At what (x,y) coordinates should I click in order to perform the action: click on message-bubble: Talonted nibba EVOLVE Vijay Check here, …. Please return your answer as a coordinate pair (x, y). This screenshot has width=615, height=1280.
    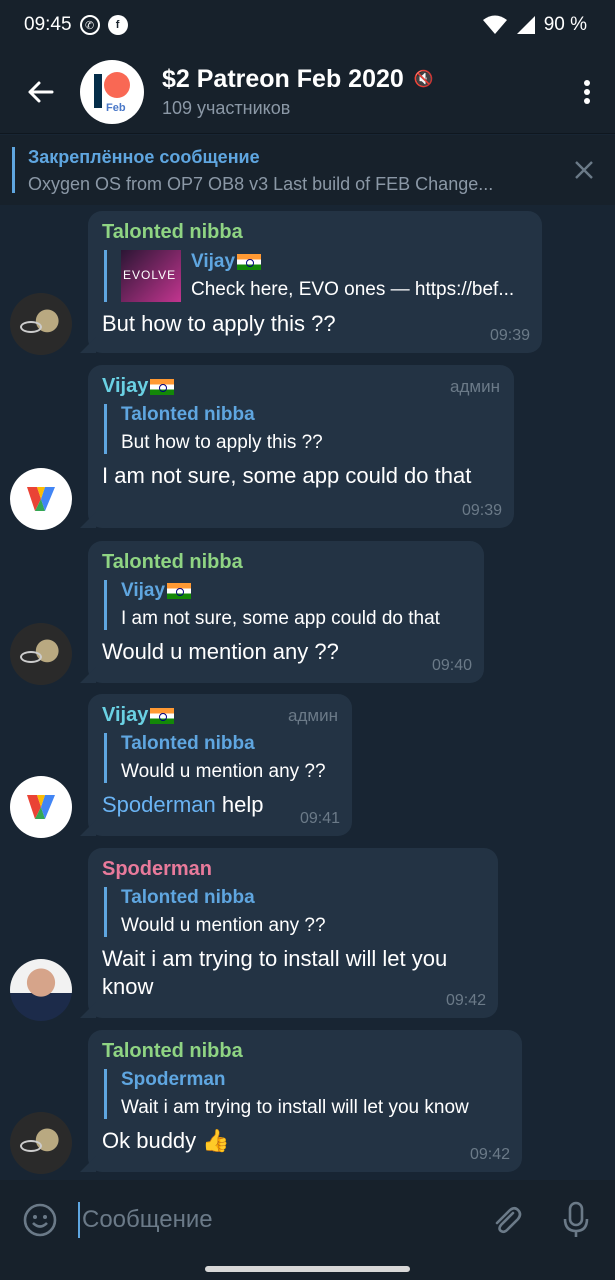
    Looking at the image, I should click on (315, 282).